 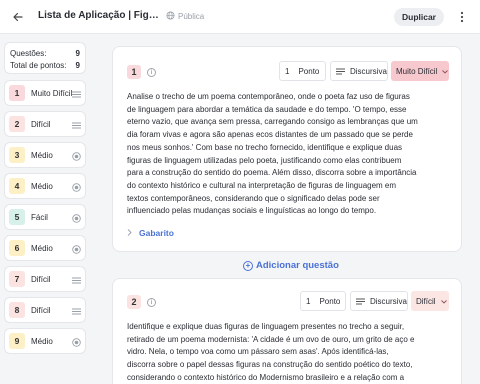 What do you see at coordinates (17, 93) in the screenshot?
I see `sidebar-question-number: 1` at bounding box center [17, 93].